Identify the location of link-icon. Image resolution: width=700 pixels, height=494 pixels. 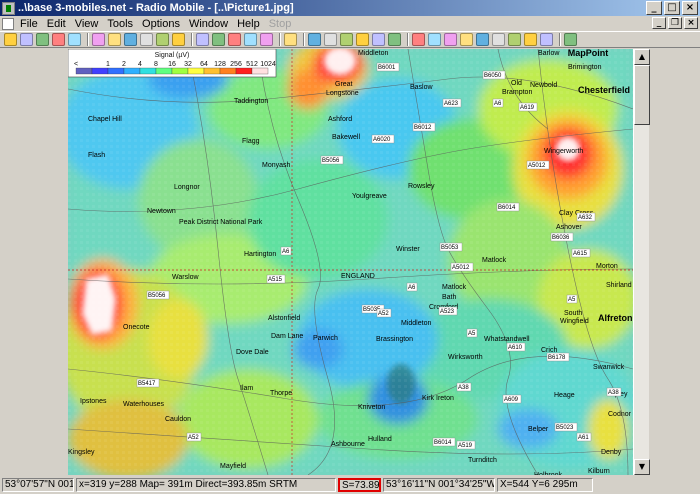
(130, 39).